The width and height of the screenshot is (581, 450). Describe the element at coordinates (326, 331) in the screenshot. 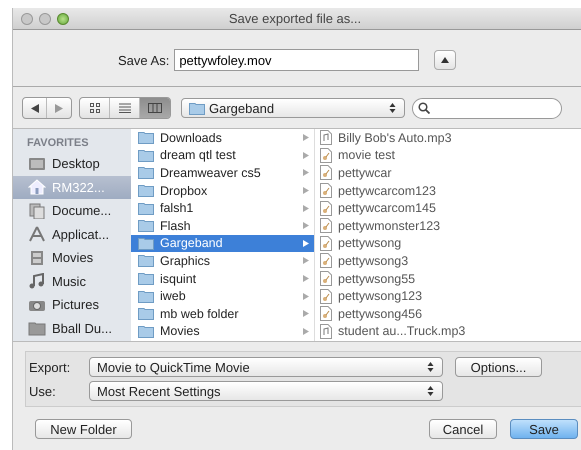

I see `audio-file-icon` at that location.